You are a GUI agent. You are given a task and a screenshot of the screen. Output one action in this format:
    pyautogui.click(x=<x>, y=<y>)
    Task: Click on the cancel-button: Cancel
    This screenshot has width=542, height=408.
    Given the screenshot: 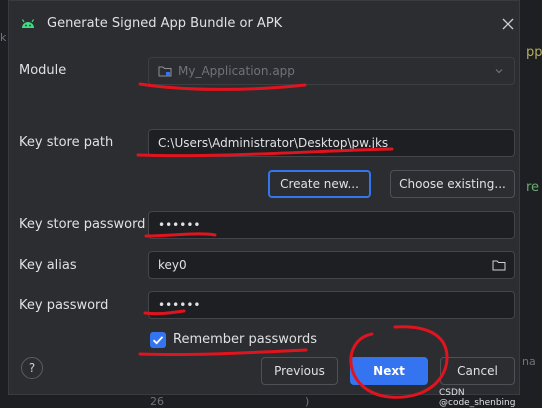 What is the action you would take?
    pyautogui.click(x=477, y=371)
    